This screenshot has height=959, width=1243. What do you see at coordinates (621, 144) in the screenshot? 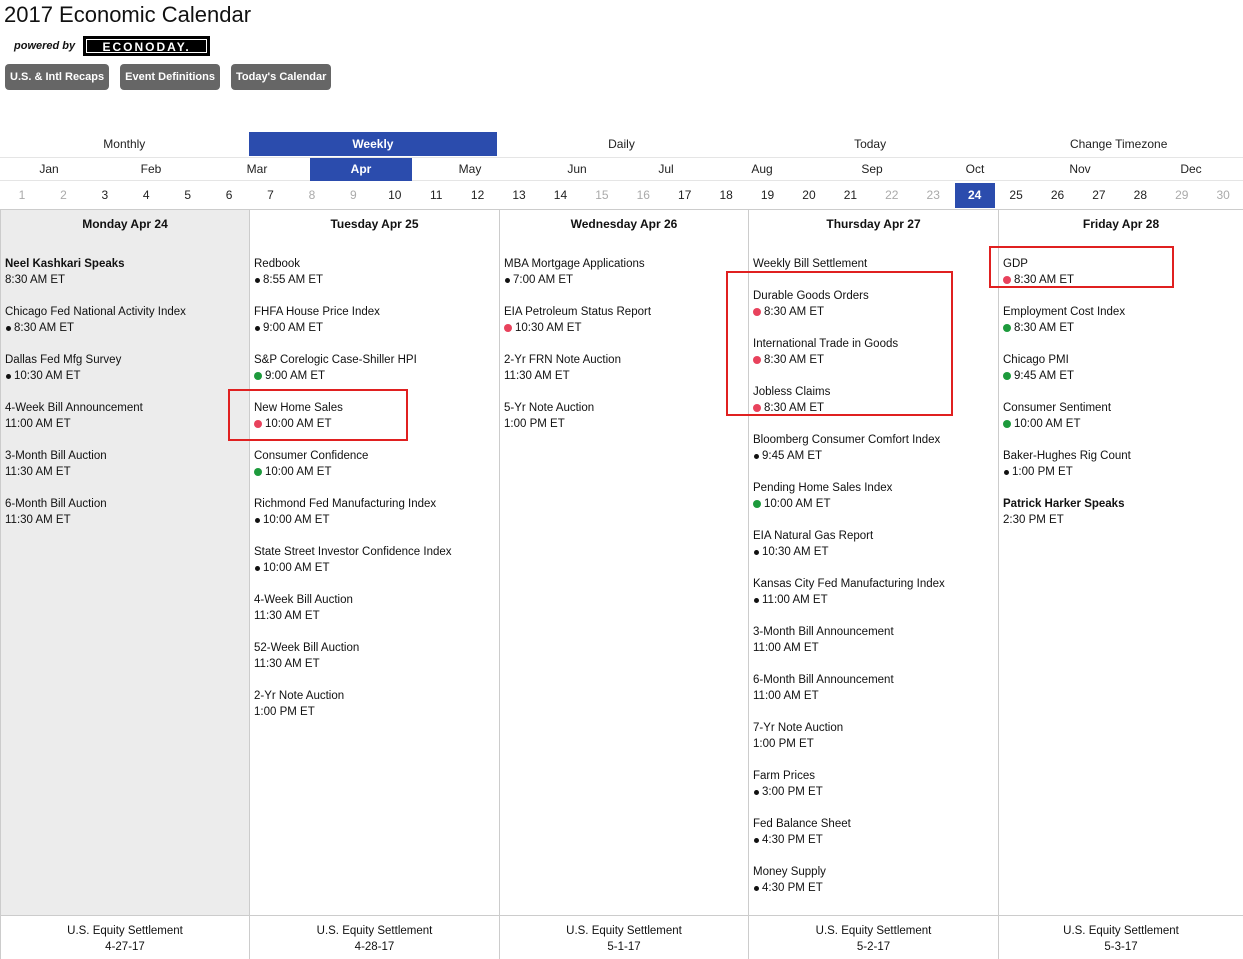
I see `view-tab-daily: Daily` at bounding box center [621, 144].